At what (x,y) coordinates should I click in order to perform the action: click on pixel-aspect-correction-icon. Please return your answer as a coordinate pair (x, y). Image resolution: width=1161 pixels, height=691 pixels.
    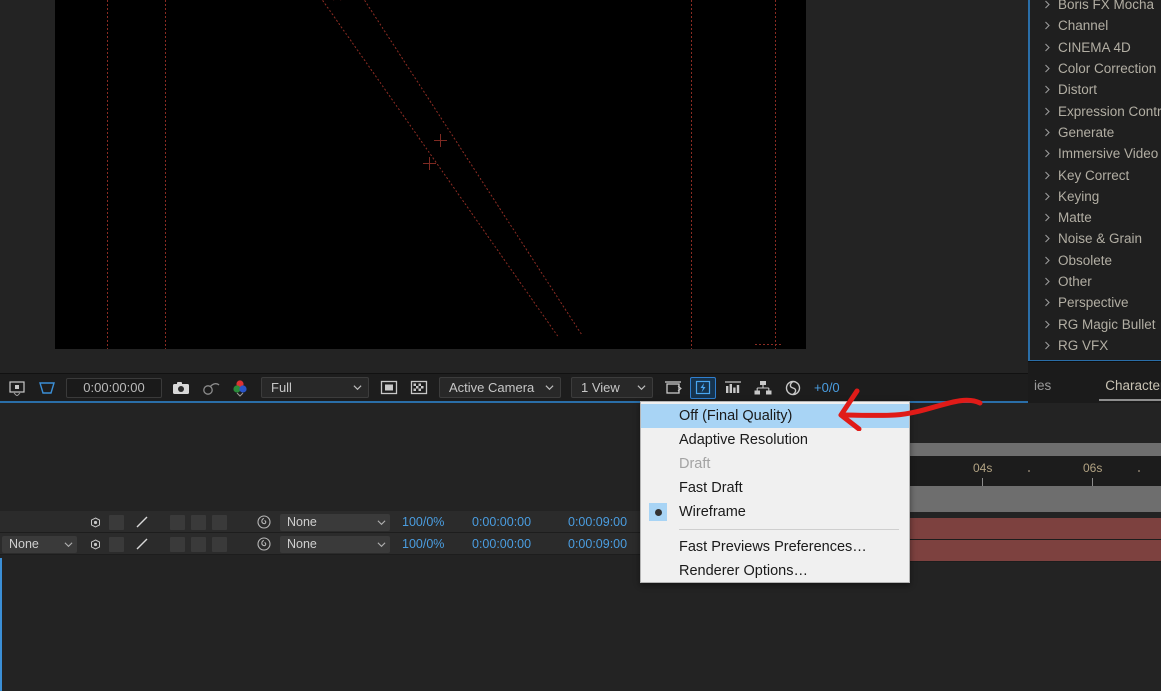
    Looking at the image, I should click on (673, 388).